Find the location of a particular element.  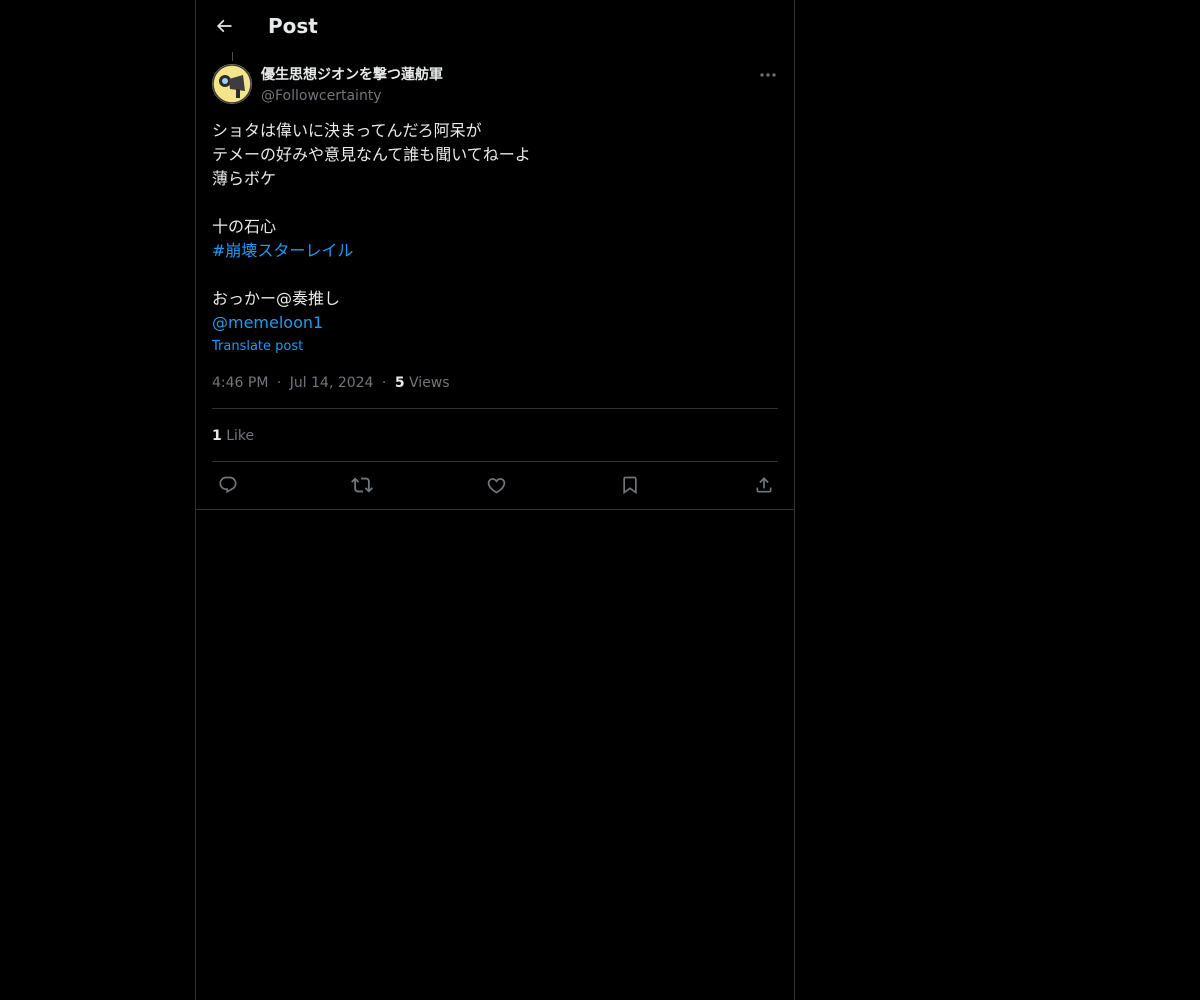

hashtag-link: #崩壊スターレイル is located at coordinates (495, 251).